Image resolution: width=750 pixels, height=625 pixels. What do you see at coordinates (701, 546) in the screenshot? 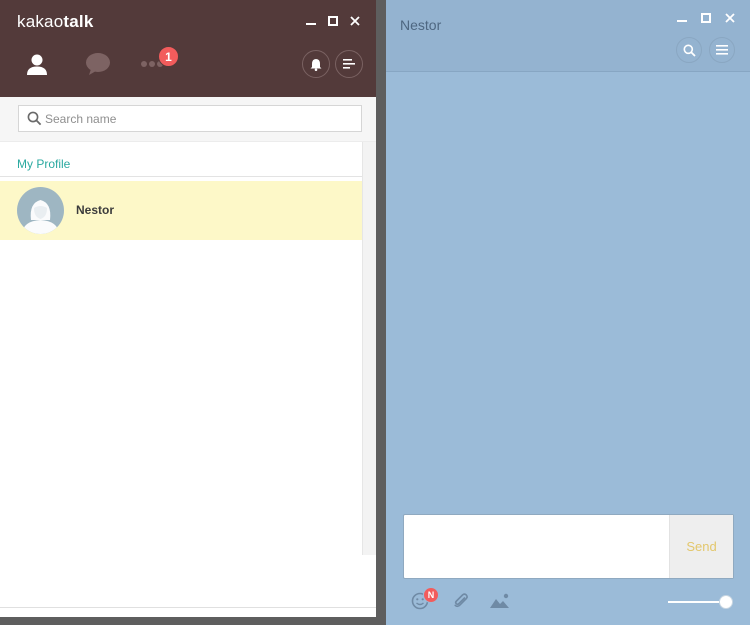
I see `send-button: Send` at bounding box center [701, 546].